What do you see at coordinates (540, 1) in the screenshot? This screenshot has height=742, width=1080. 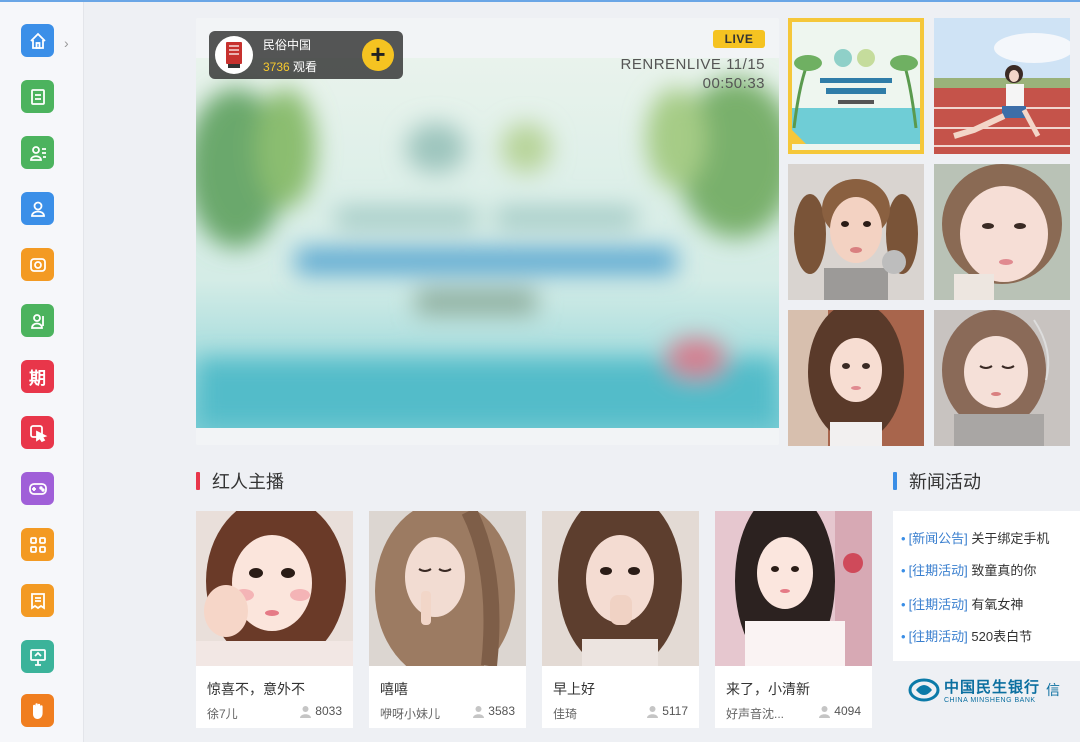 I see `top-accent-line` at bounding box center [540, 1].